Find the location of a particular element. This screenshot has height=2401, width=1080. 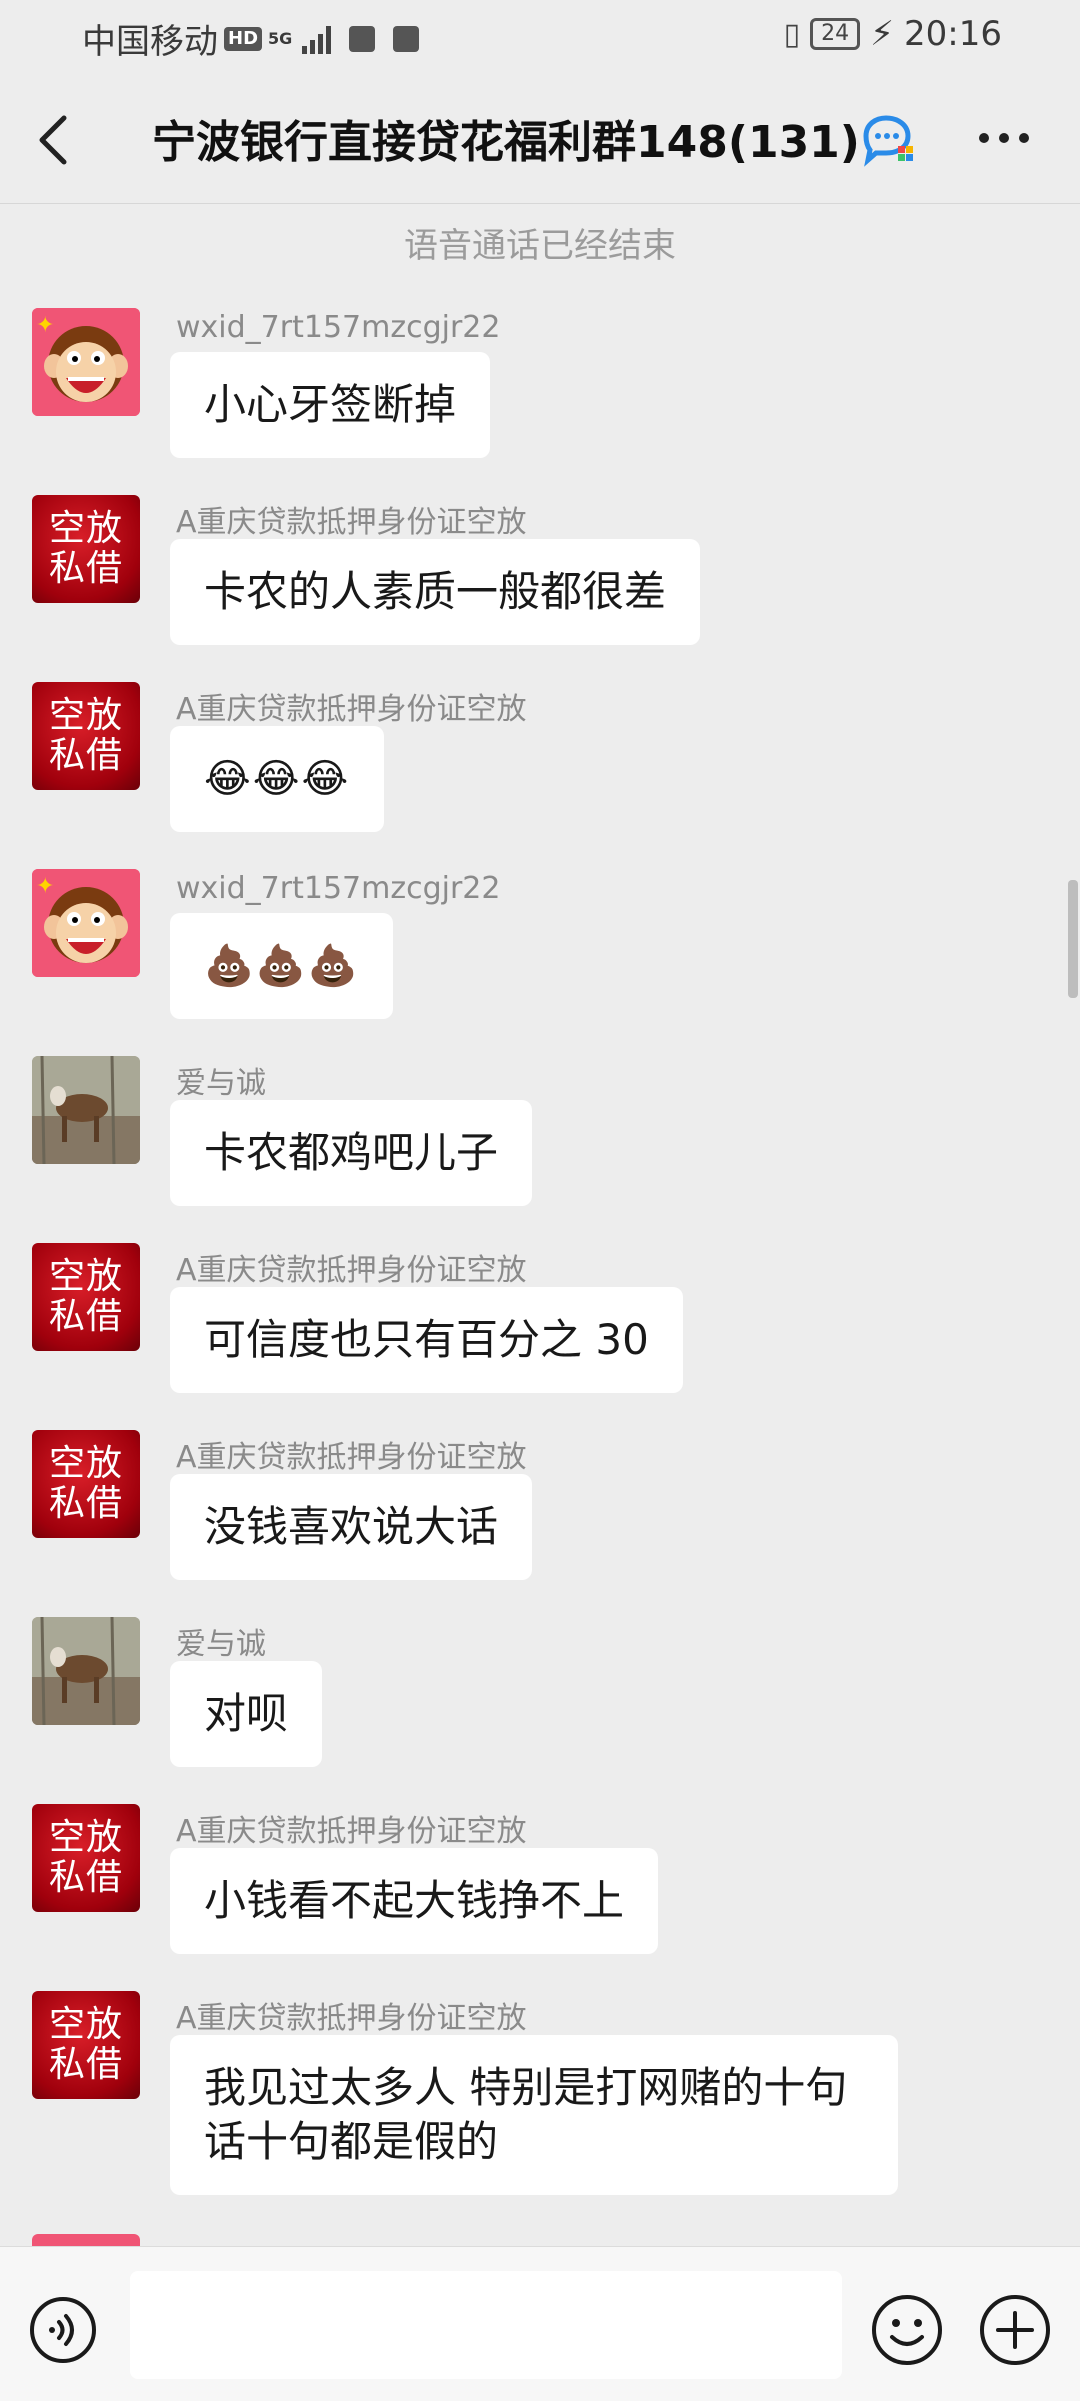

status-left: 中国移动 HD 5G is located at coordinates (251, 38).